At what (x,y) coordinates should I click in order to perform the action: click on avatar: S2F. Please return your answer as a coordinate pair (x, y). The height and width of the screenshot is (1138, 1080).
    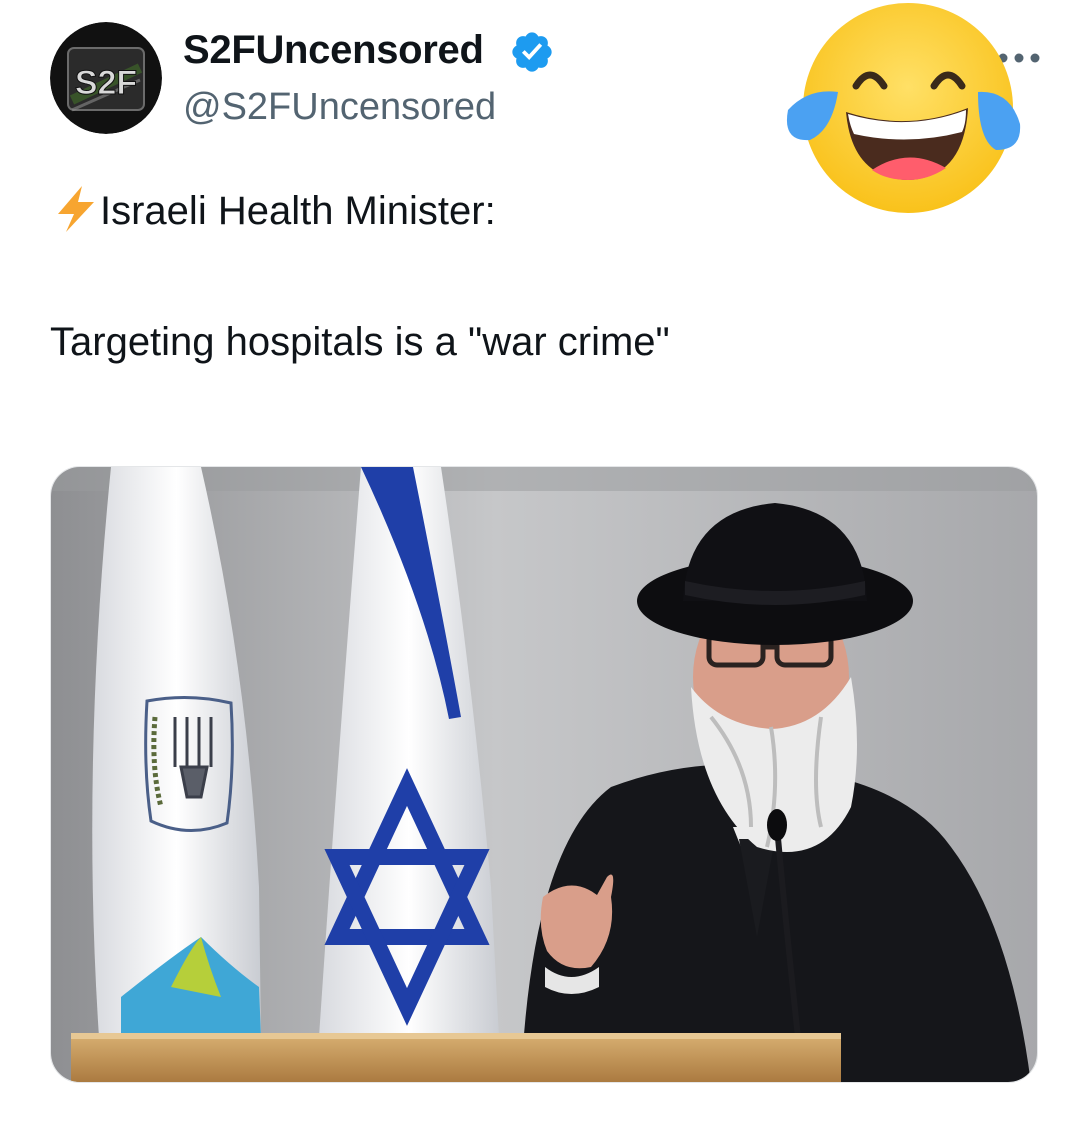
    Looking at the image, I should click on (106, 78).